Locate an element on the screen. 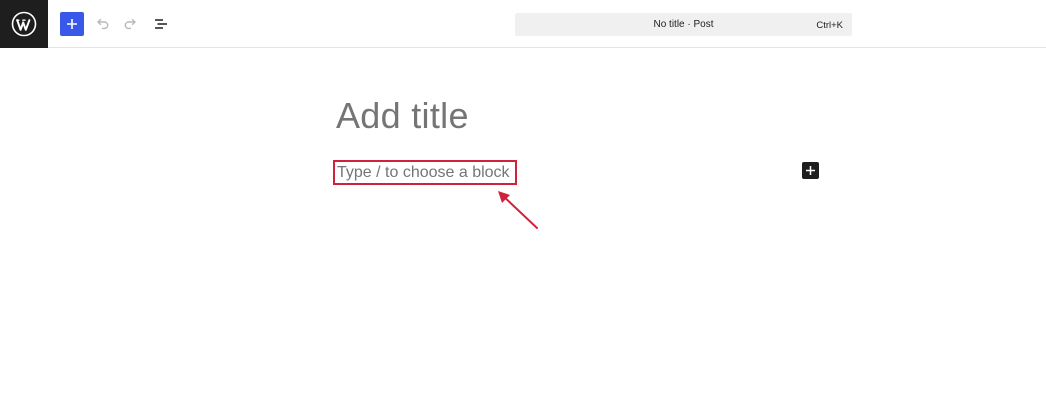 The height and width of the screenshot is (412, 1046). list-view-icon is located at coordinates (161, 24).